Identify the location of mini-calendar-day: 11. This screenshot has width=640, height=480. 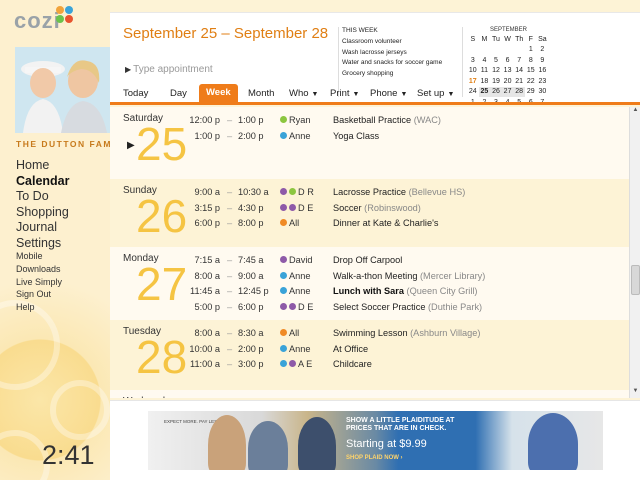
(485, 71).